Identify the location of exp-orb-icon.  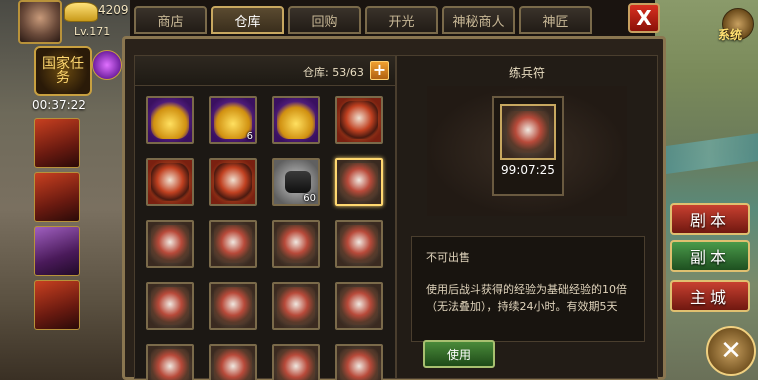
(107, 65).